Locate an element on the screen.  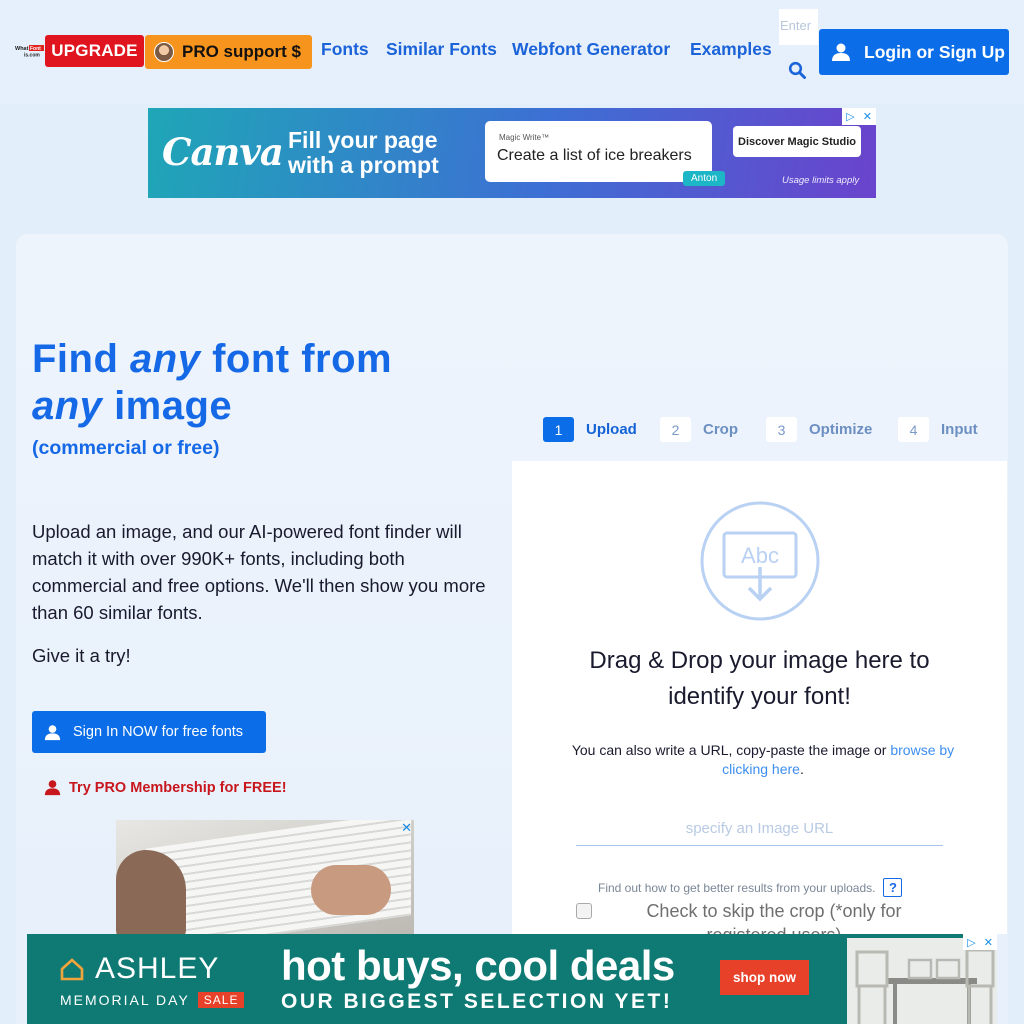
skip-crop-checkbox is located at coordinates (584, 911).